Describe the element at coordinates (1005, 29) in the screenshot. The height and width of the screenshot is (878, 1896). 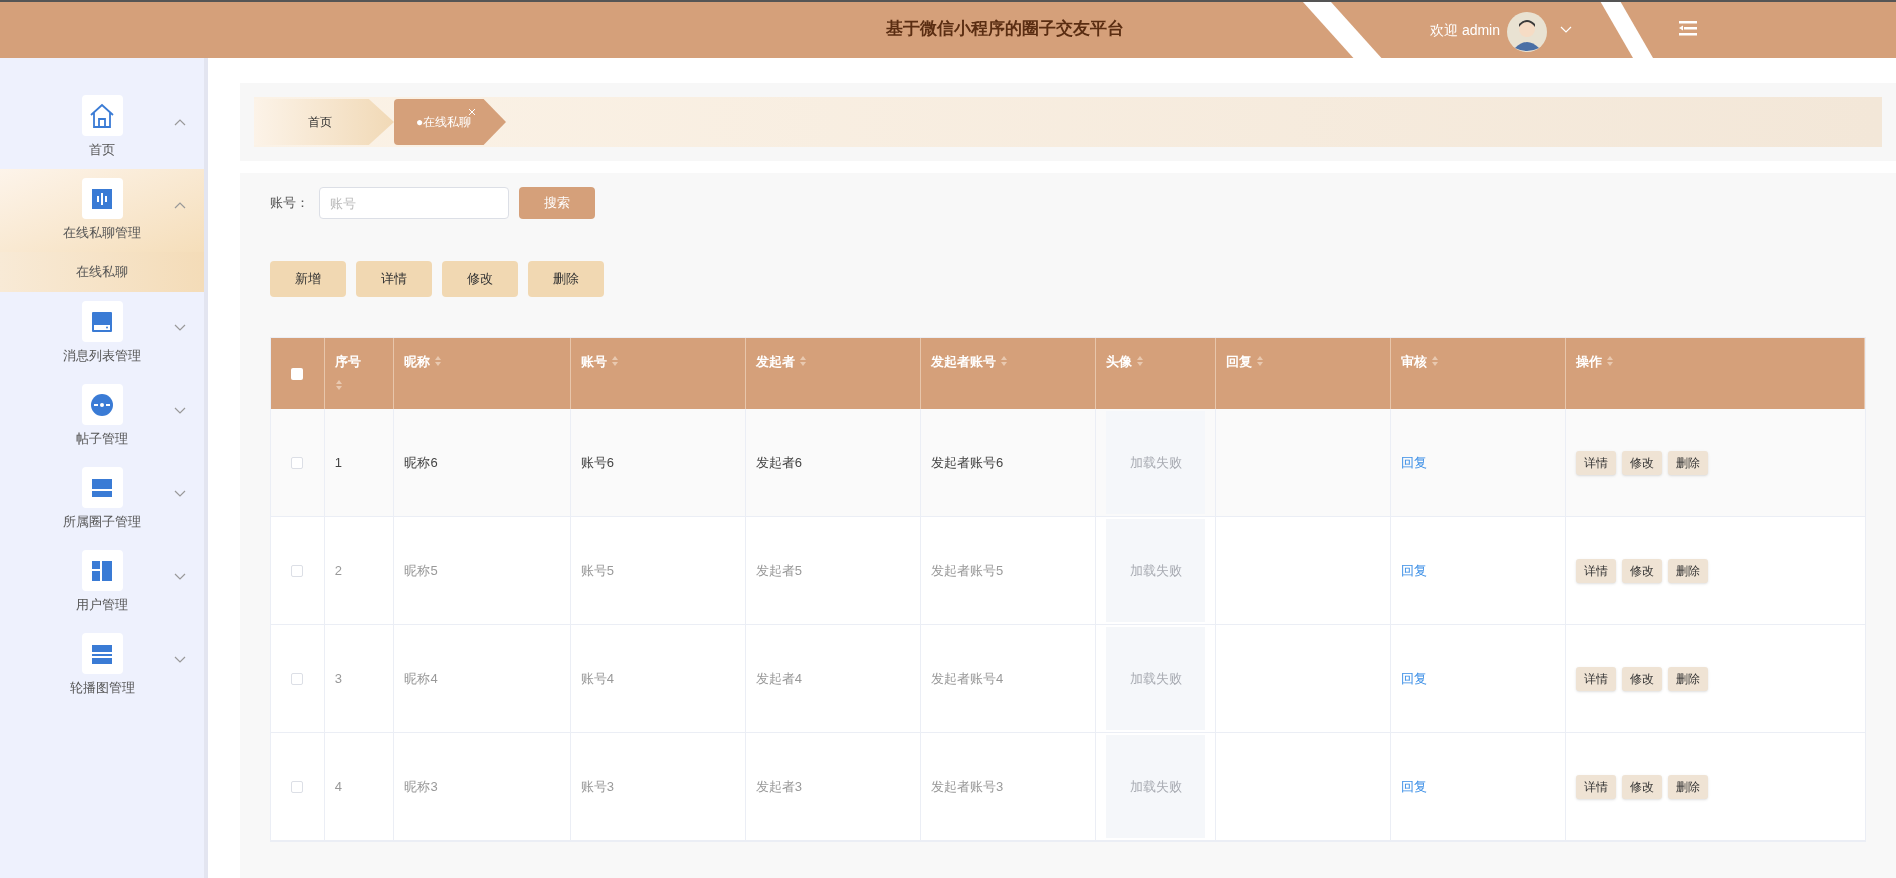
I see `app-title: 基于微信小程序的圈子交友平台` at that location.